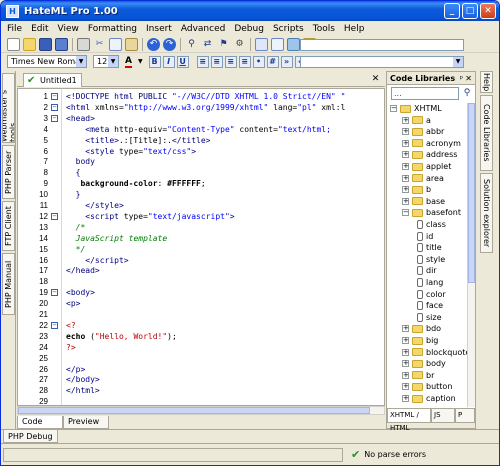  Describe the element at coordinates (423, 236) in the screenshot. I see `tree-item: id` at that location.